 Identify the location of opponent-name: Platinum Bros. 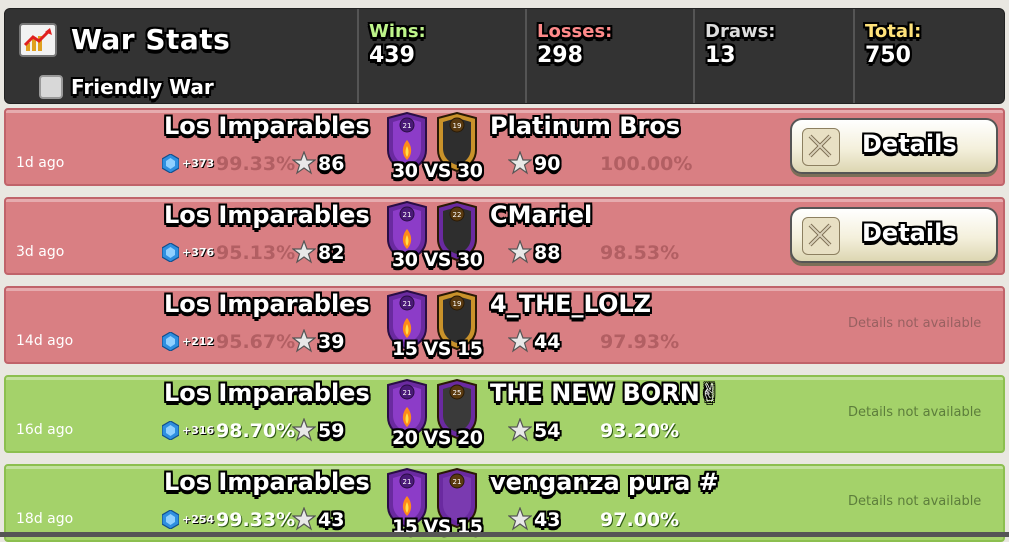
(585, 126).